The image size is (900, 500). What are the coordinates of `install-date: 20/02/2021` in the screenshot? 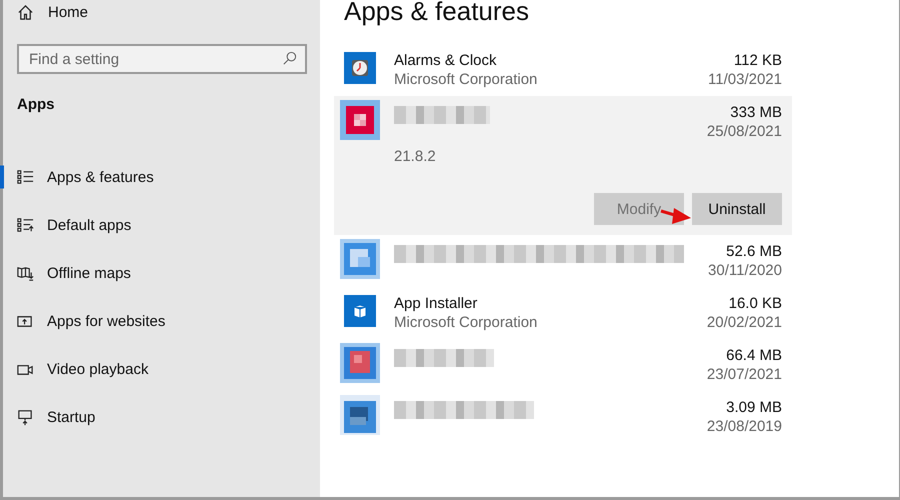 It's located at (744, 322).